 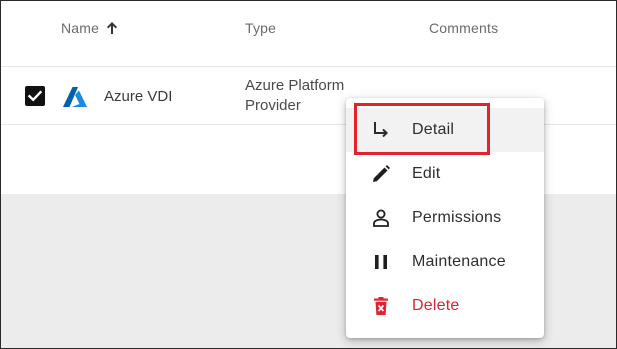 I want to click on menu-item-edit-label: Edit, so click(x=426, y=173).